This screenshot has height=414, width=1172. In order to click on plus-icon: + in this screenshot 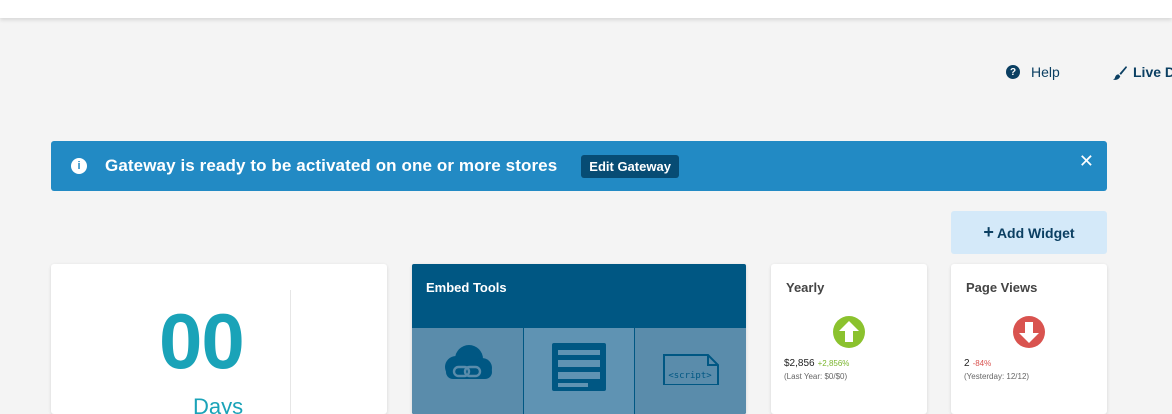, I will do `click(988, 232)`.